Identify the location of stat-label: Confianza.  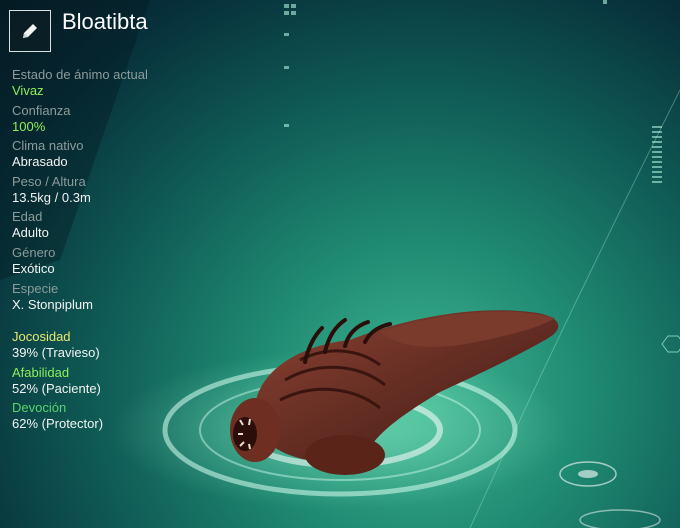
(41, 110).